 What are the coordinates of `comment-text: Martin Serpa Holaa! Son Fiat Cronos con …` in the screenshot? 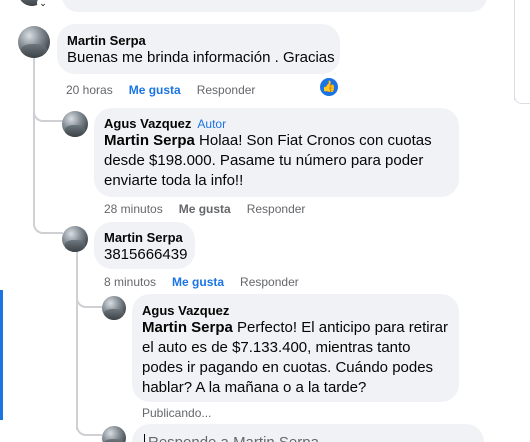 It's located at (274, 161).